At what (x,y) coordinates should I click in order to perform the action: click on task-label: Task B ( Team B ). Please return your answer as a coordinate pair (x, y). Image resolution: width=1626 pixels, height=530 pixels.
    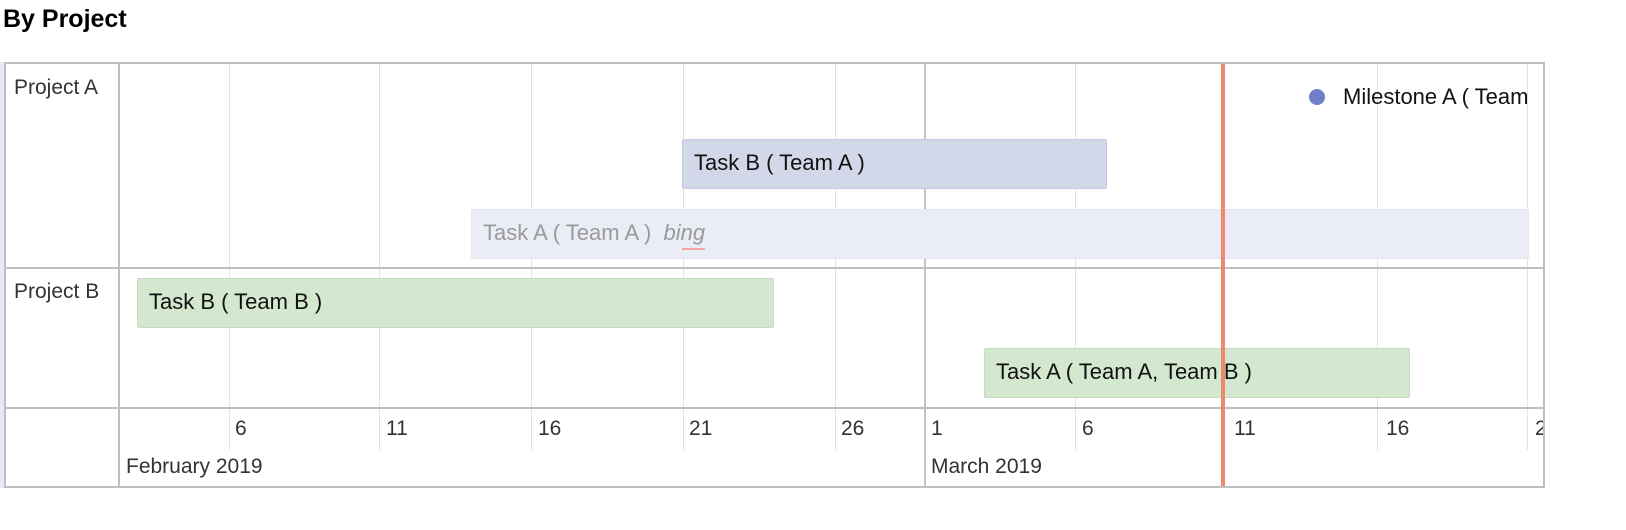
    Looking at the image, I should click on (236, 301).